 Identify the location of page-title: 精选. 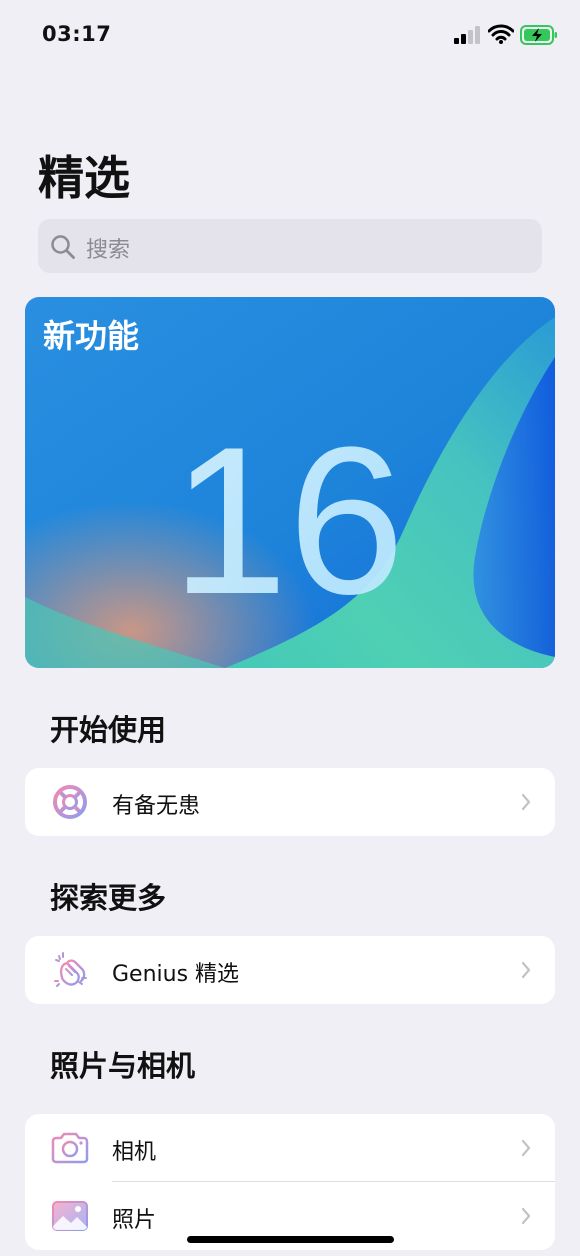
(84, 178).